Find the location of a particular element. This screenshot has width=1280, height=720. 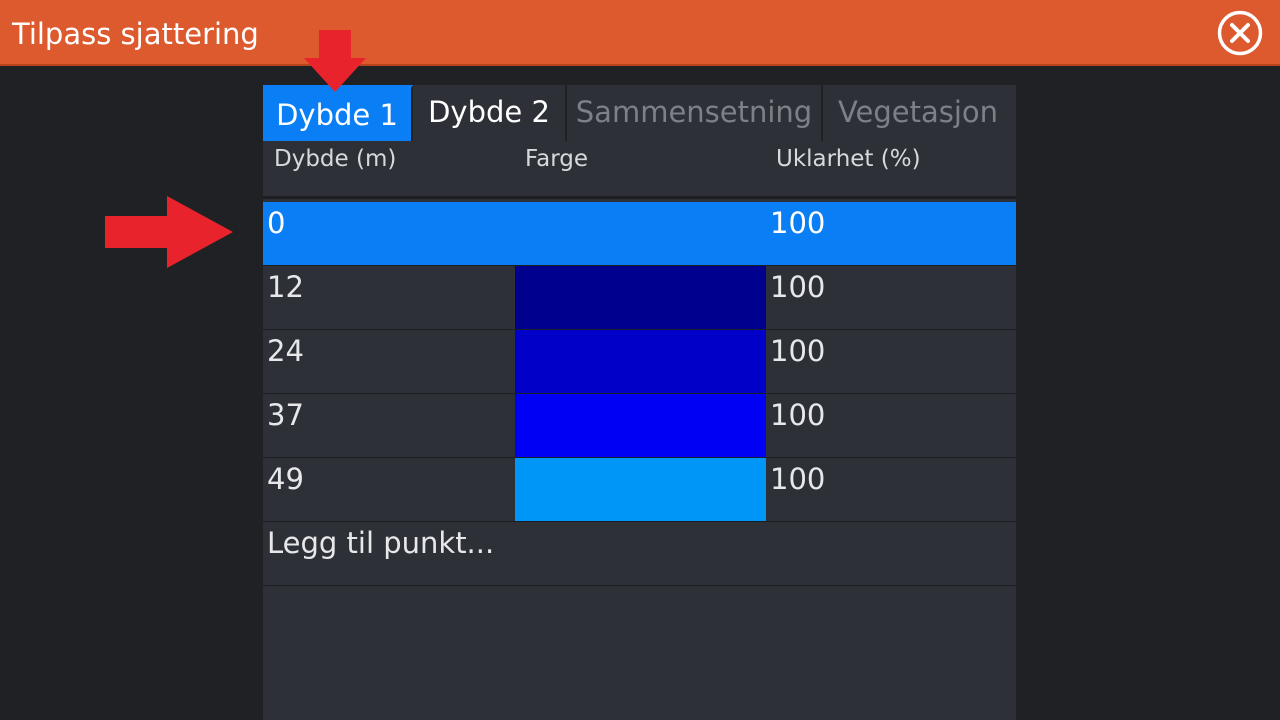

dialog-titlebar: Tilpass sjattering is located at coordinates (640, 33).